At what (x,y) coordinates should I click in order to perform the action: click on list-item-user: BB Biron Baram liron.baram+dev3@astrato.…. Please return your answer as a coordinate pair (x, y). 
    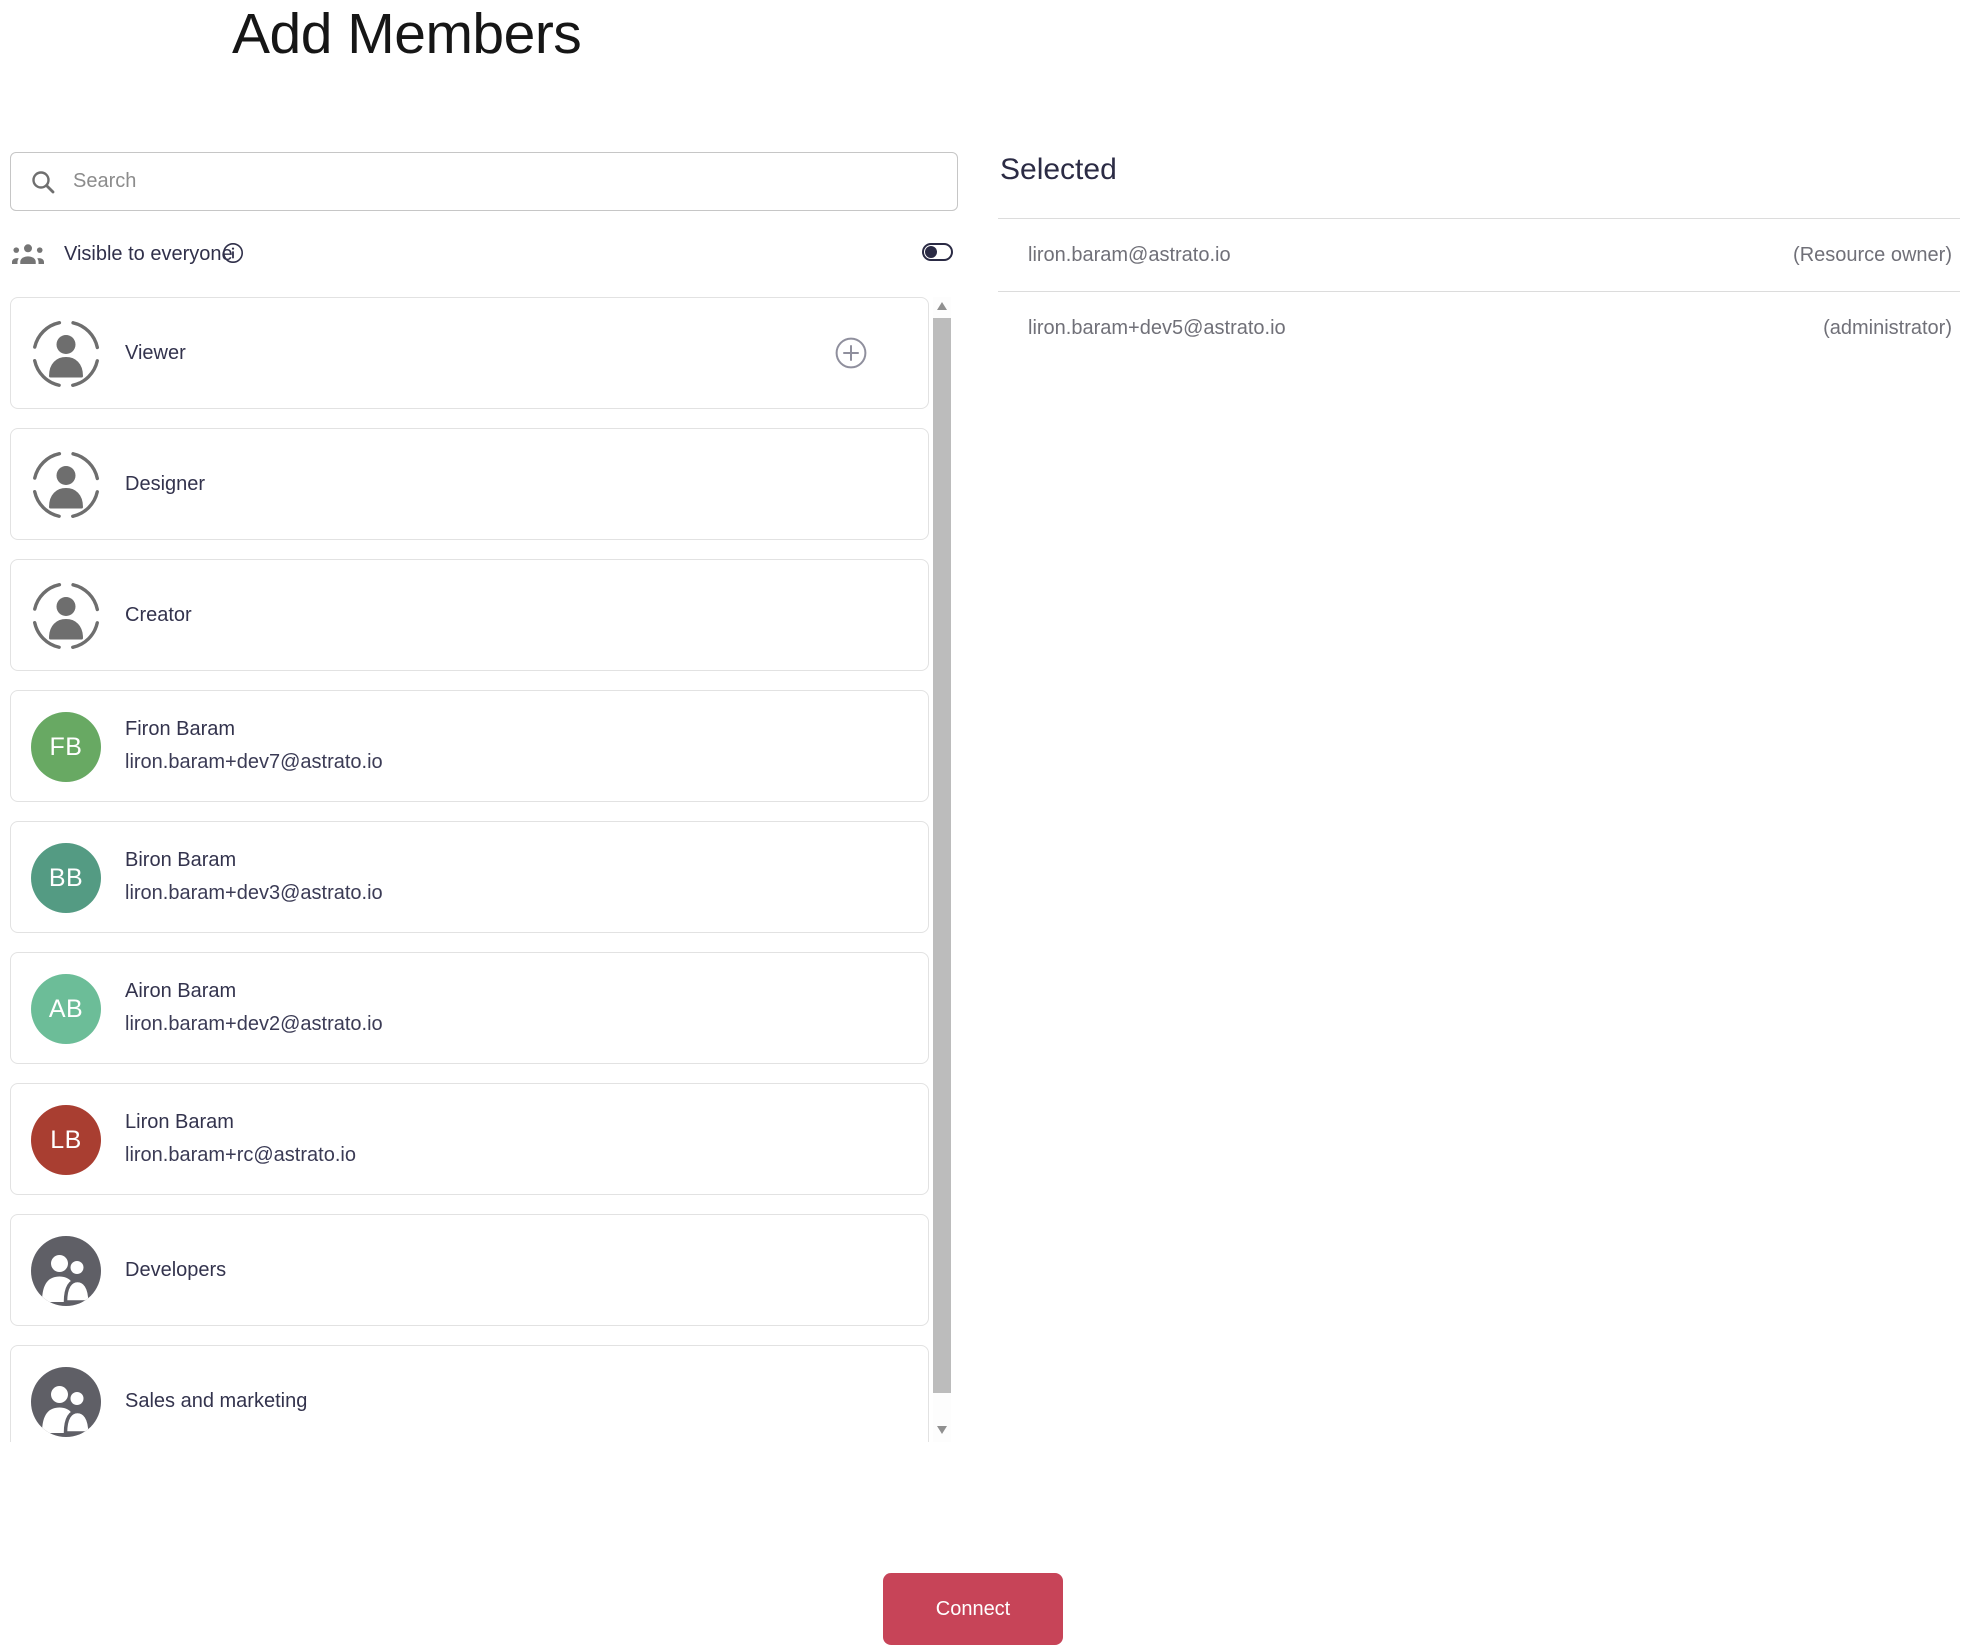
    Looking at the image, I should click on (469, 877).